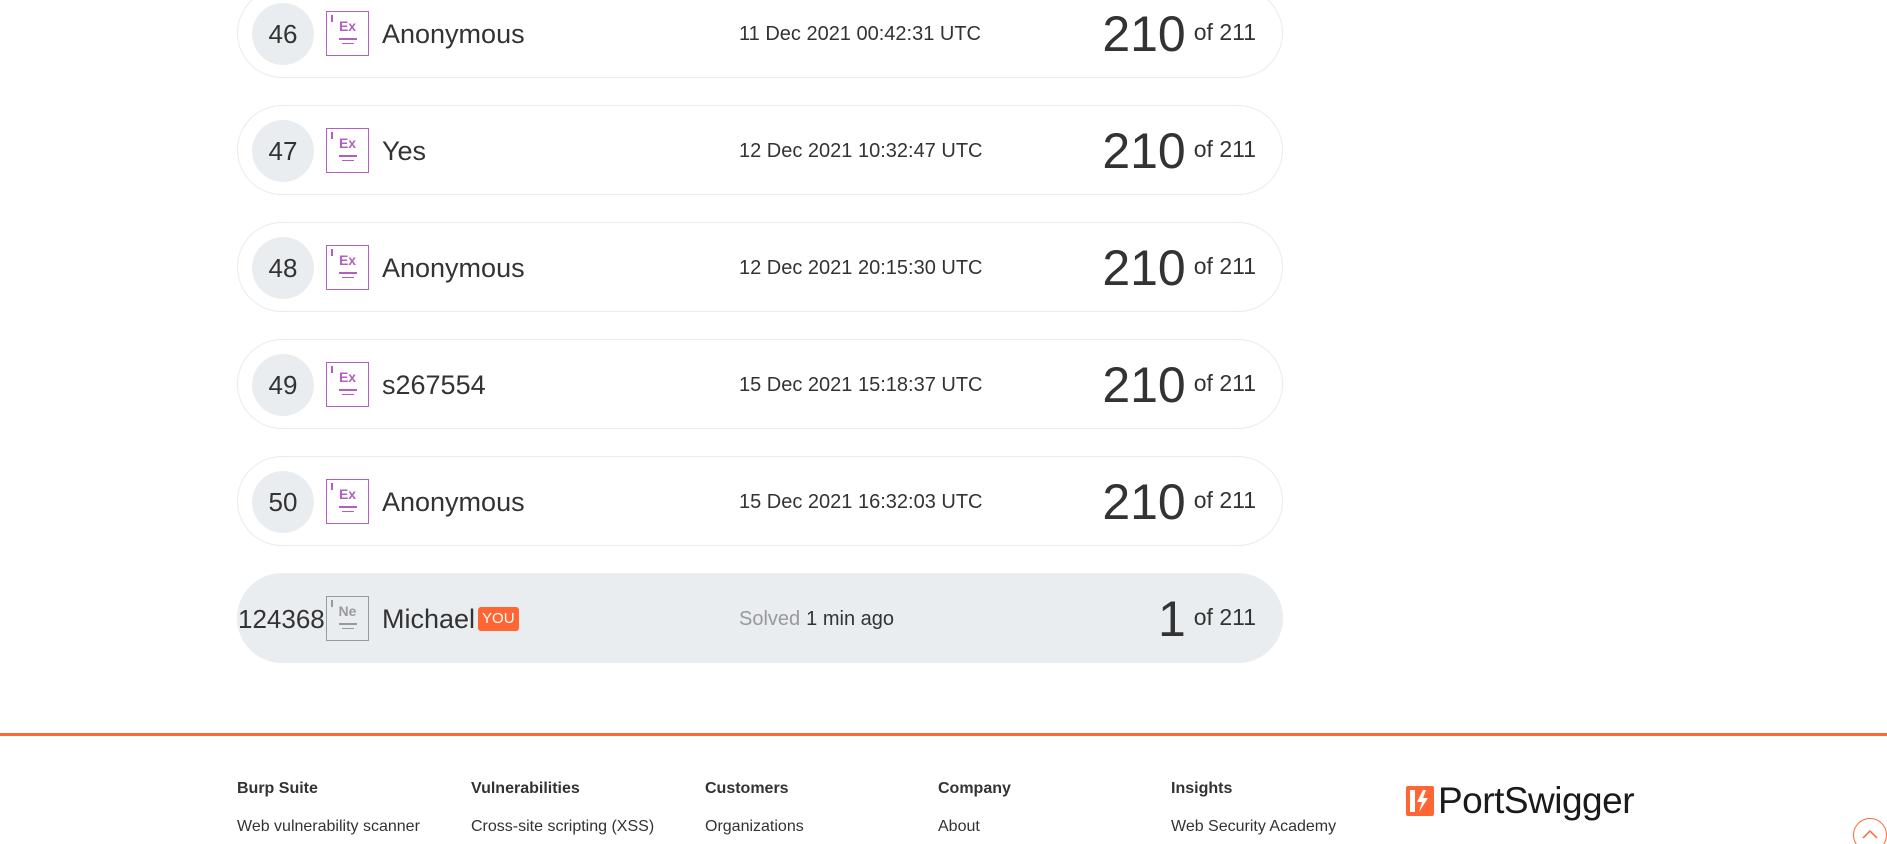 The image size is (1887, 844). Describe the element at coordinates (281, 618) in the screenshot. I see `rank-number: 124368` at that location.